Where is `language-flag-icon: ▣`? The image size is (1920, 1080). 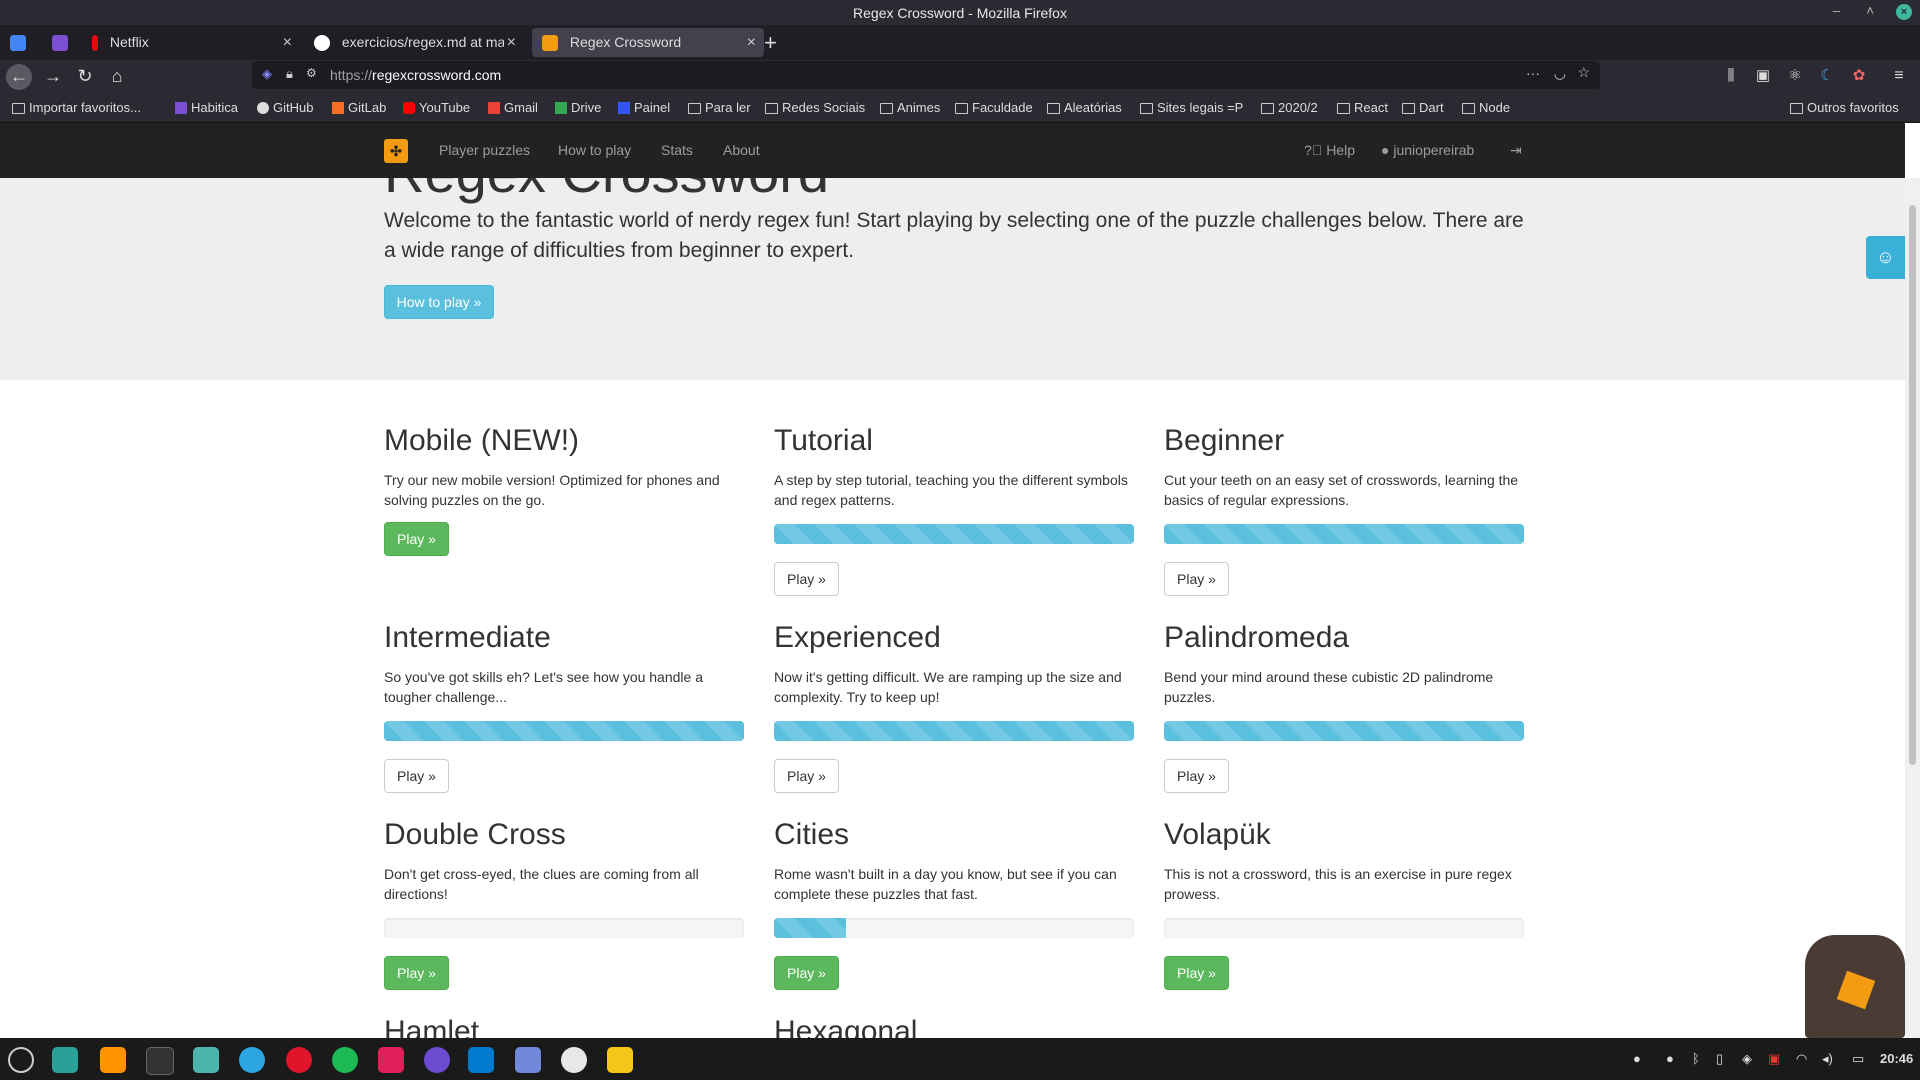 language-flag-icon: ▣ is located at coordinates (1774, 1059).